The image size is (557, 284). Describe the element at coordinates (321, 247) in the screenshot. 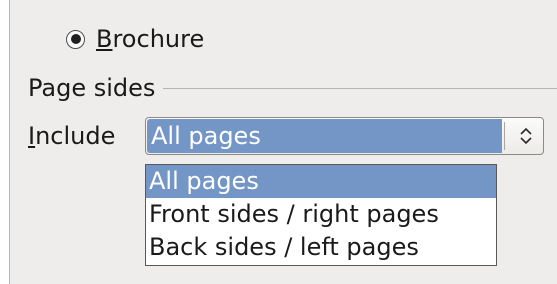

I see `dropdown-option-back-sides: Back sides / left pages` at that location.